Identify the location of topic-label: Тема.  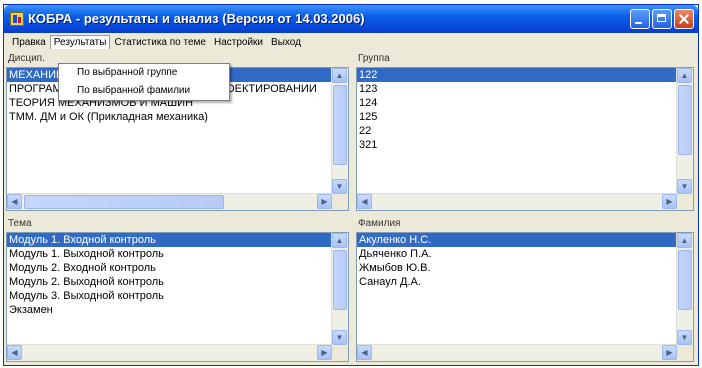
(20, 223).